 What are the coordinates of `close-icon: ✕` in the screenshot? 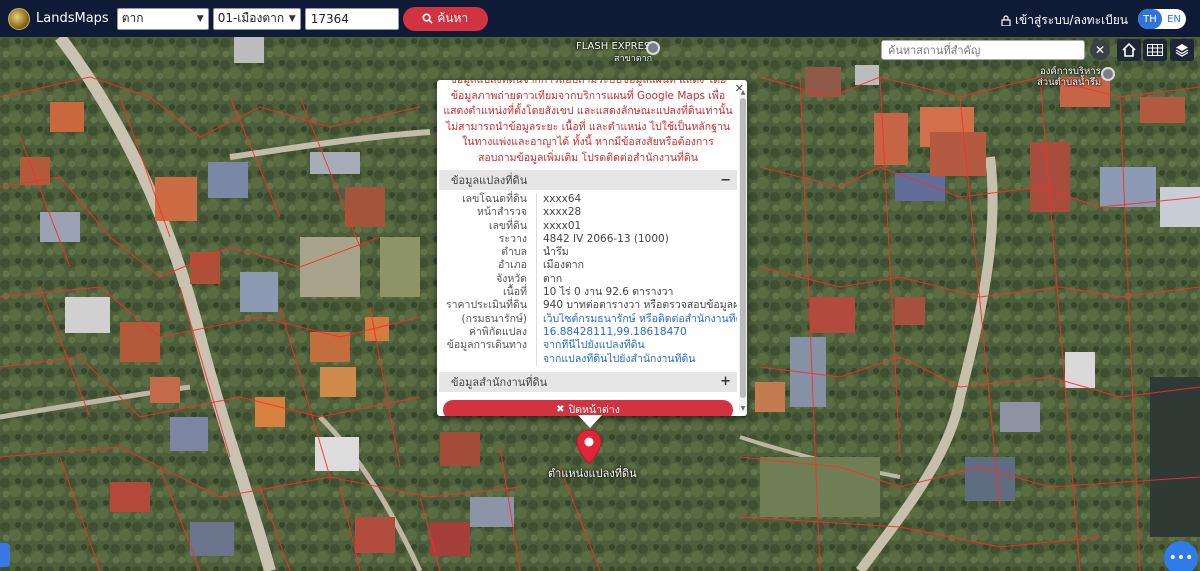 It's located at (1100, 50).